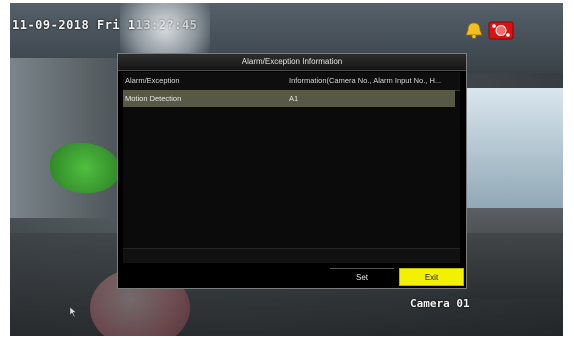  What do you see at coordinates (153, 98) in the screenshot?
I see `row-alarm-type: Motion Detection` at bounding box center [153, 98].